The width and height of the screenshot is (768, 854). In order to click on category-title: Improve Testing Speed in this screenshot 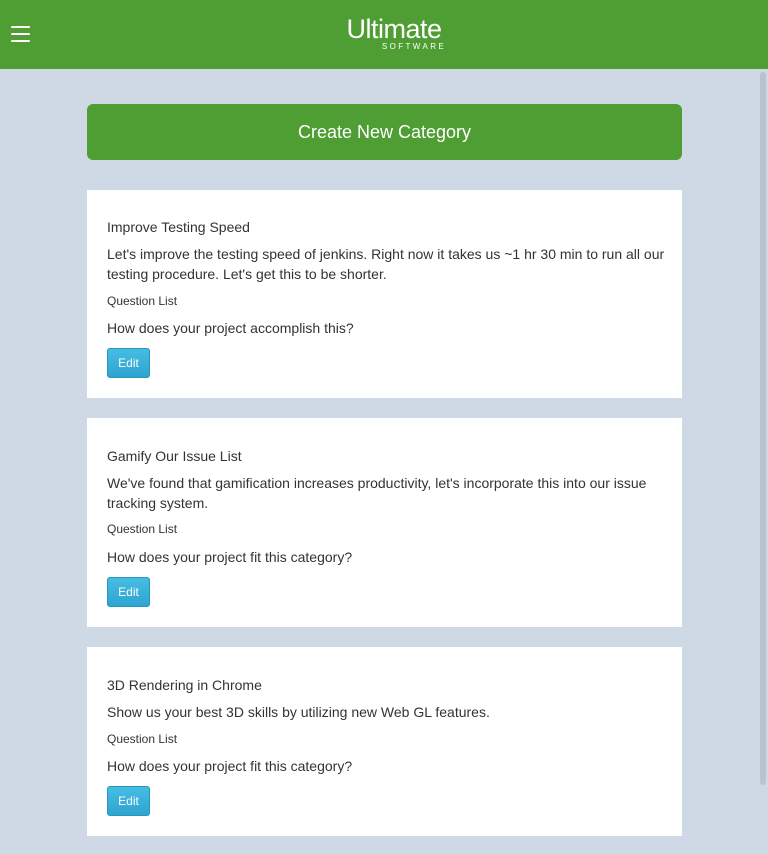, I will do `click(178, 227)`.